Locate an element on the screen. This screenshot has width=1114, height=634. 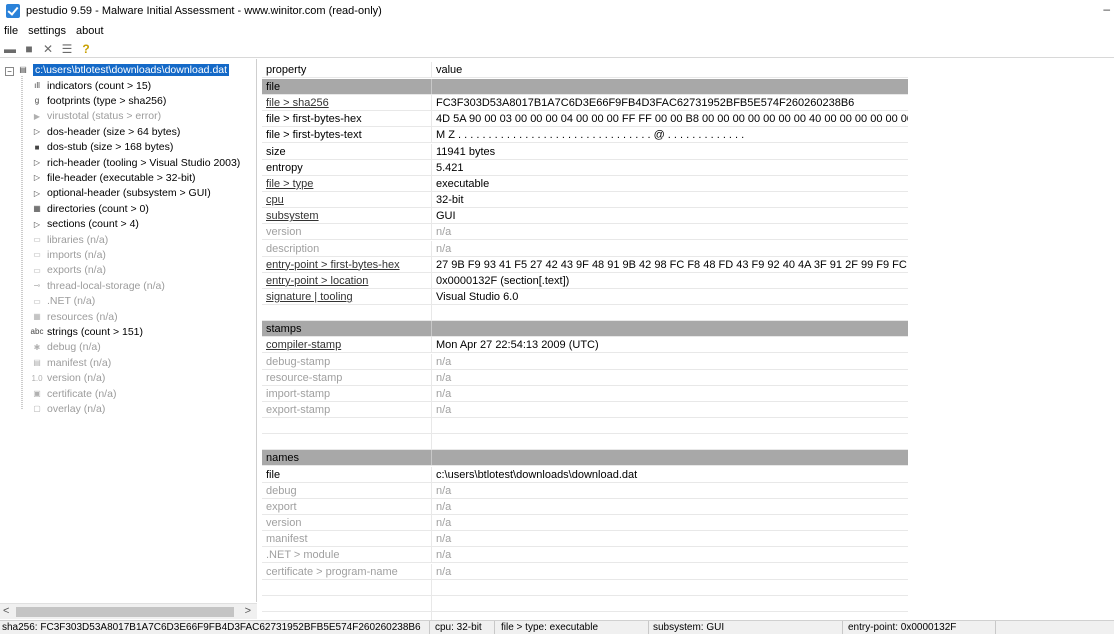
property-cell: entry-point > first-bytes-hex is located at coordinates (347, 264).